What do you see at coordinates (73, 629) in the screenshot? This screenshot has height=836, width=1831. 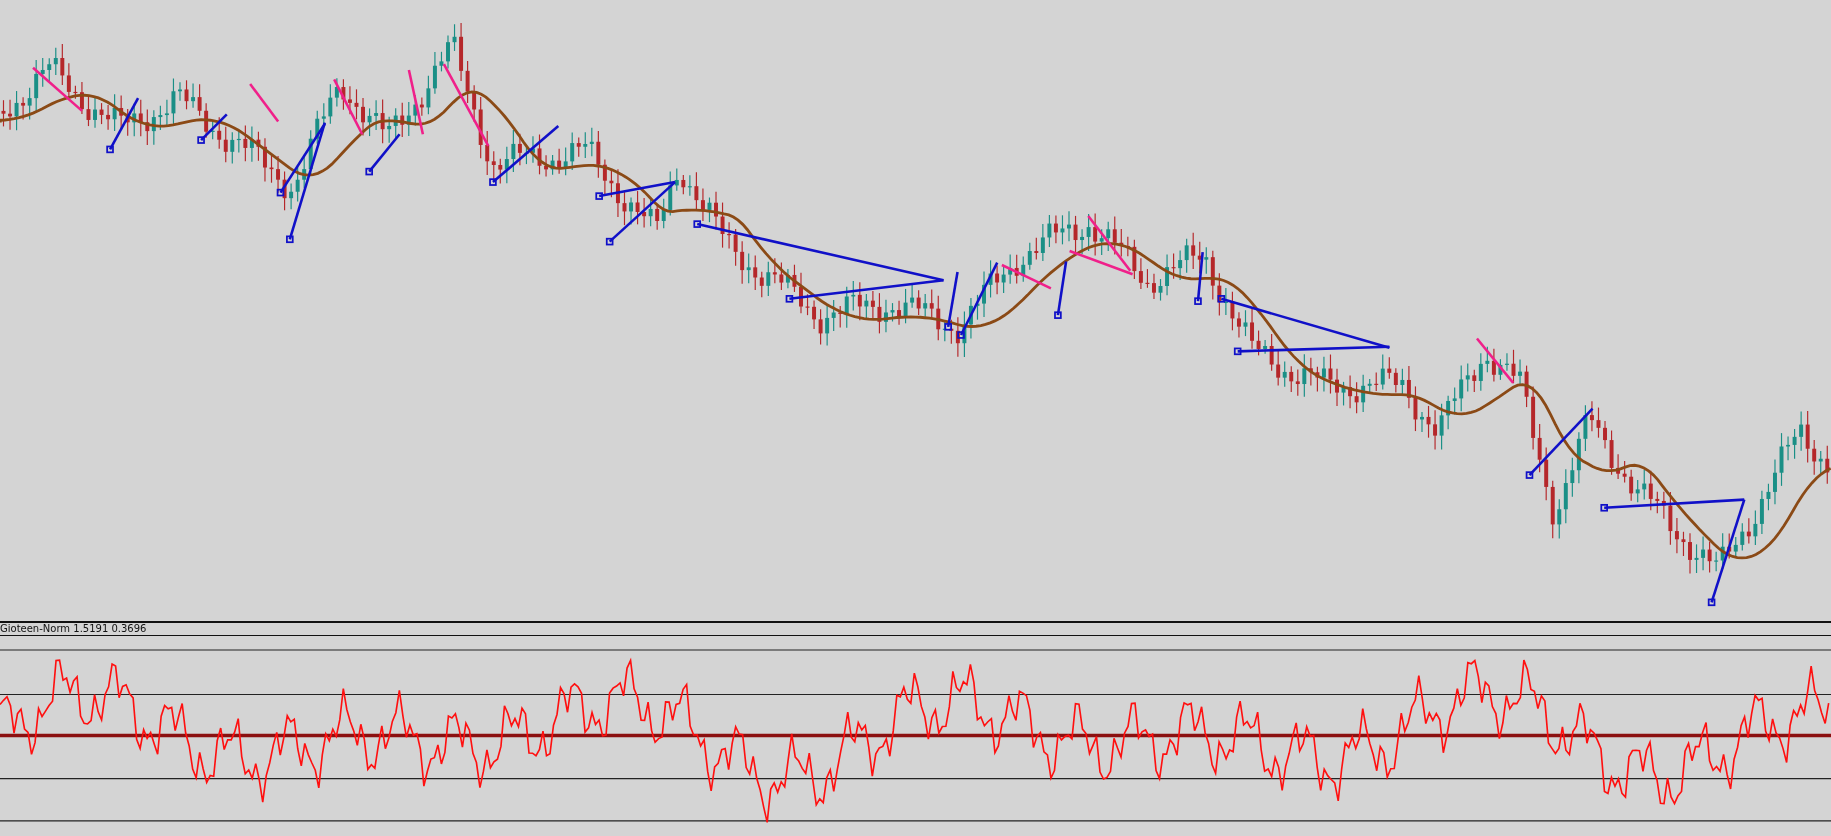 I see `indicator-label: Gioteen-Norm 1.5191 0.3696` at bounding box center [73, 629].